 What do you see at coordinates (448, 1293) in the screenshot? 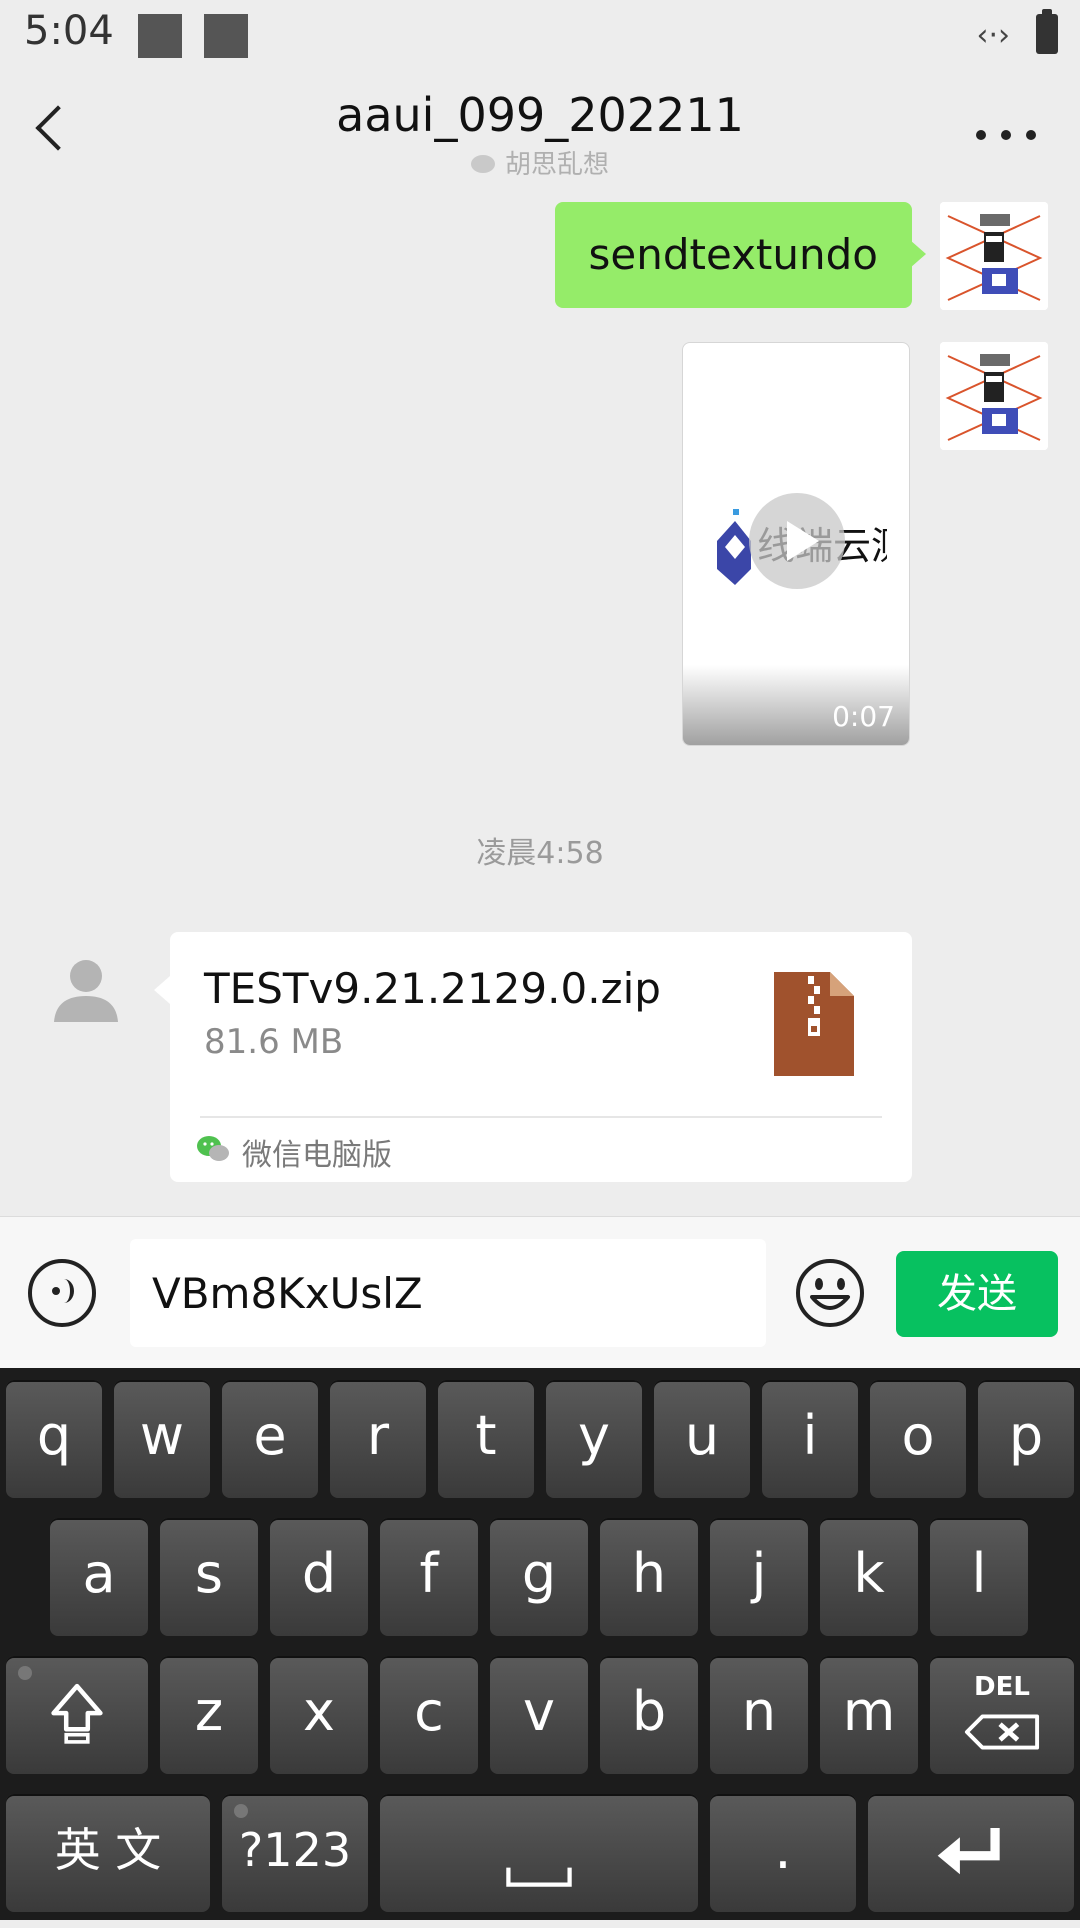
I see `message-input` at bounding box center [448, 1293].